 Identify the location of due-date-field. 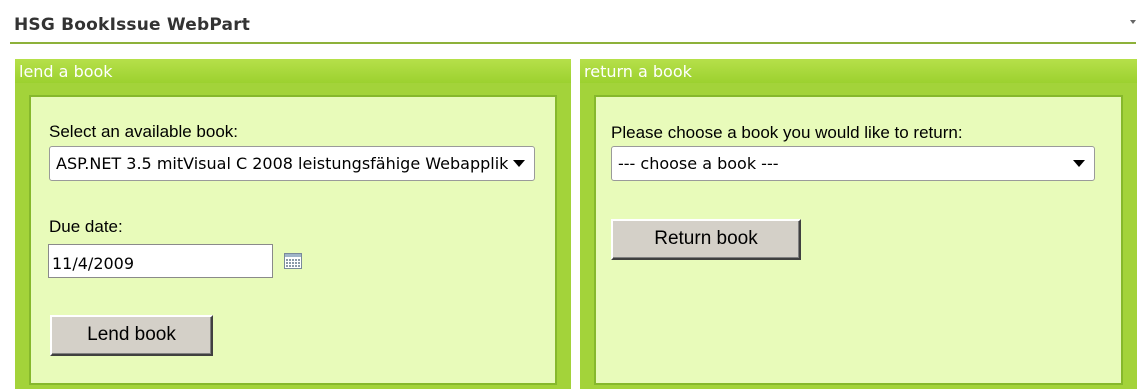
(160, 261).